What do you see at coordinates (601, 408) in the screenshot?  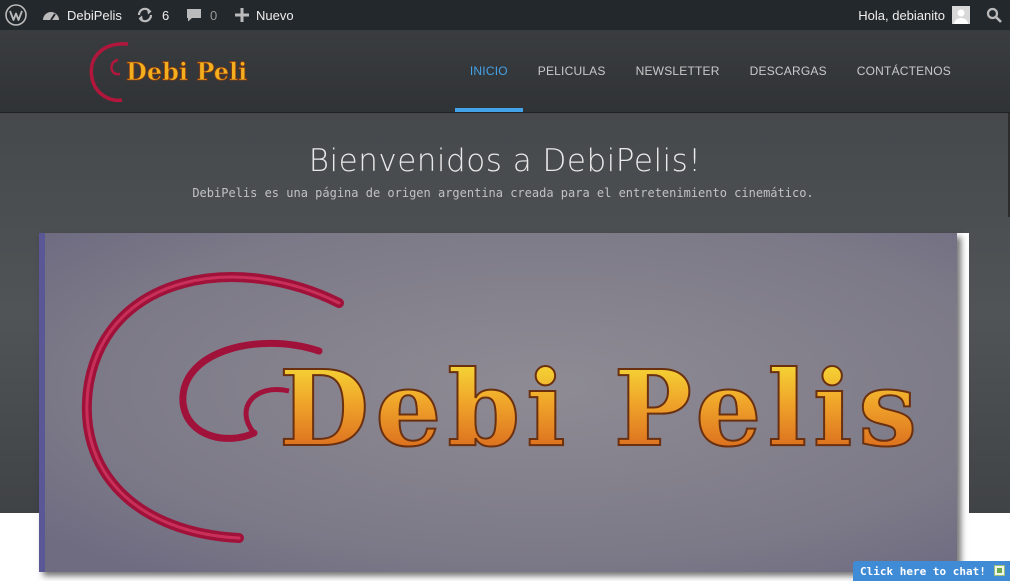 I see `banner-logo-text: Debi Pelis` at bounding box center [601, 408].